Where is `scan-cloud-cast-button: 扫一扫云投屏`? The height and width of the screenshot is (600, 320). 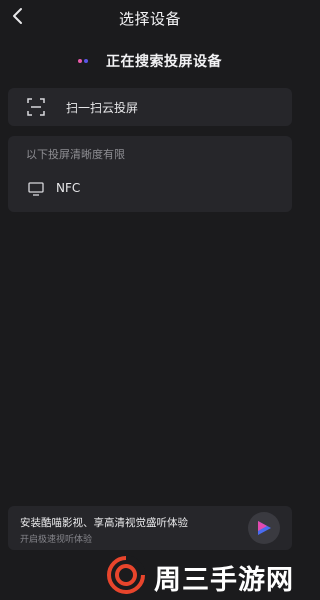
scan-cloud-cast-button: 扫一扫云投屏 is located at coordinates (150, 107).